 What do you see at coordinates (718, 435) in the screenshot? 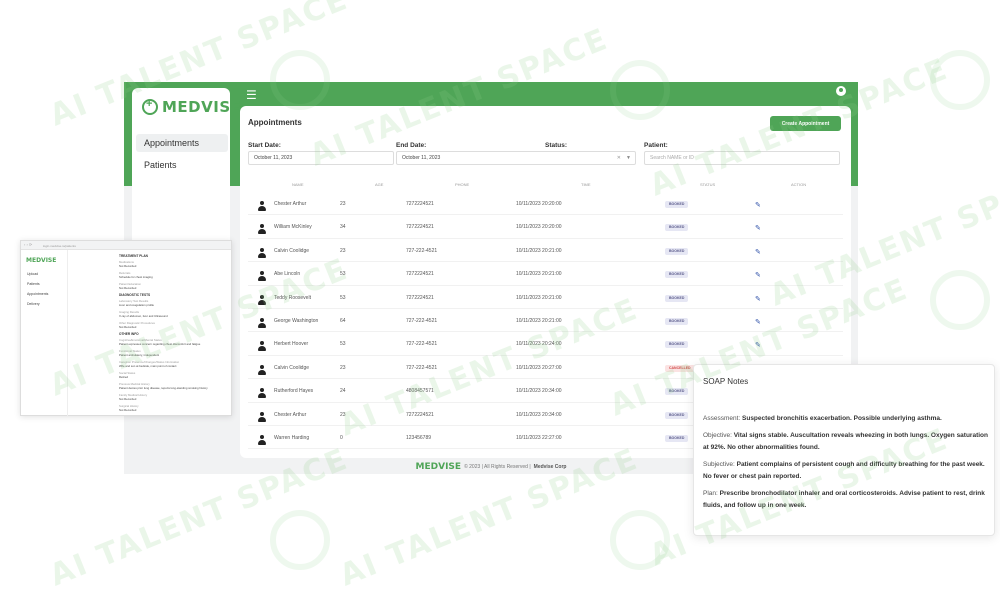
I see `soap-key: Objective:` at bounding box center [718, 435].